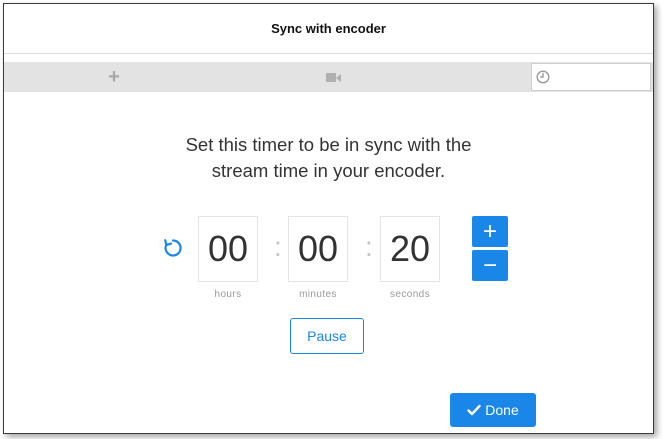 Image resolution: width=663 pixels, height=439 pixels. What do you see at coordinates (410, 294) in the screenshot?
I see `seconds-label: seconds` at bounding box center [410, 294].